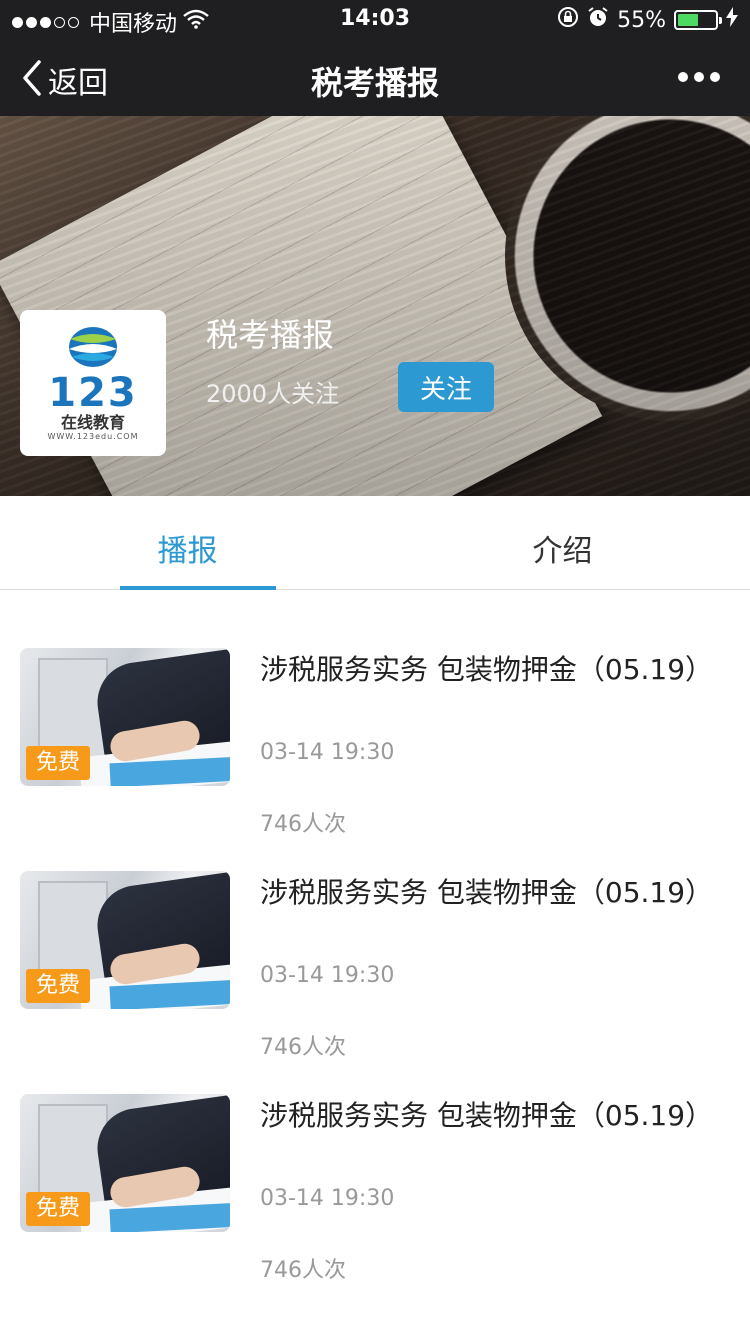  What do you see at coordinates (699, 77) in the screenshot?
I see `more-options-icon` at bounding box center [699, 77].